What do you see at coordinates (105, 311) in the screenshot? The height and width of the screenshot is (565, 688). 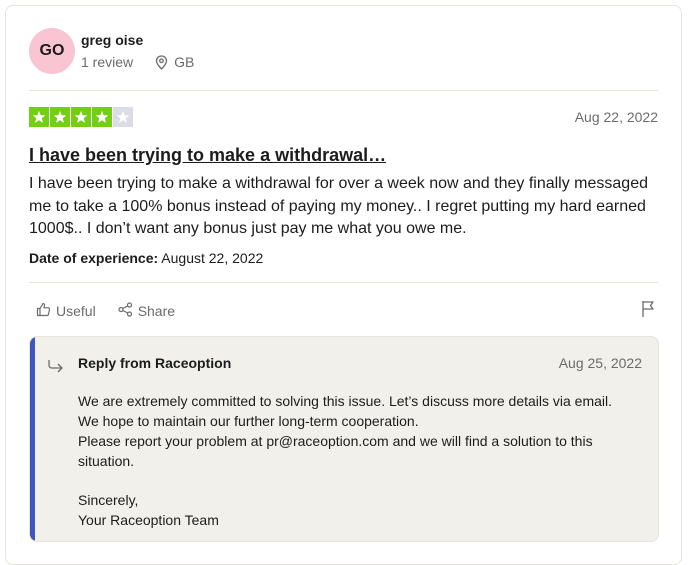 I see `review-actions: Useful Share` at bounding box center [105, 311].